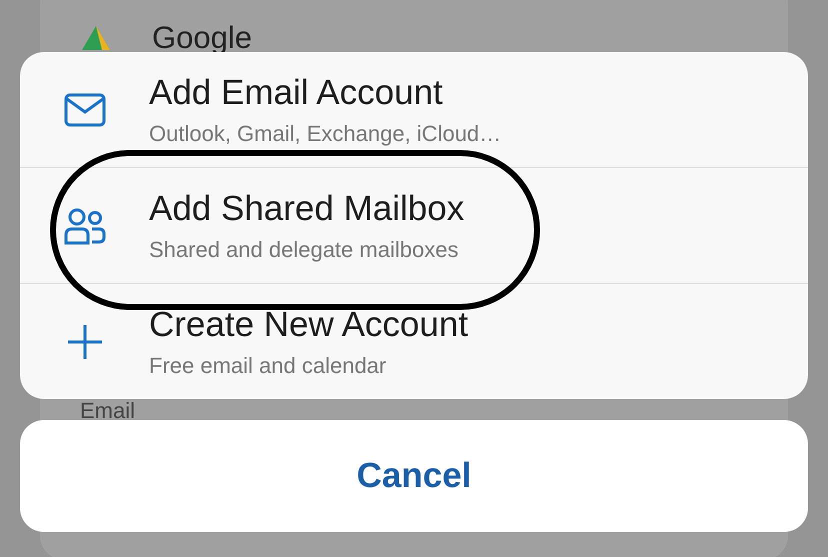 The width and height of the screenshot is (828, 557). What do you see at coordinates (85, 341) in the screenshot?
I see `plus-icon` at bounding box center [85, 341].